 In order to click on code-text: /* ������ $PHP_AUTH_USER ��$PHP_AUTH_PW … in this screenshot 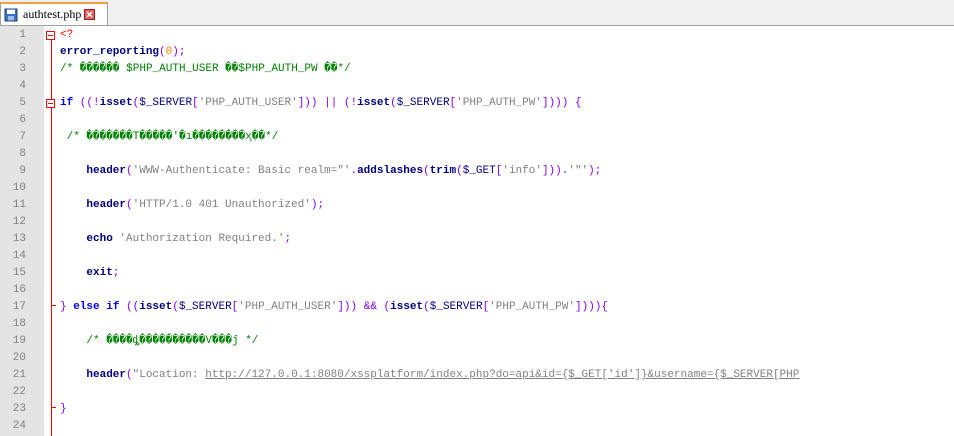, I will do `click(205, 69)`.